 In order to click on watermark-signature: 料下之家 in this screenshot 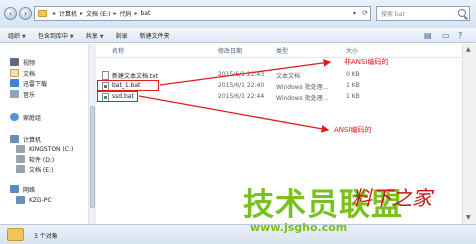, I will do `click(392, 198)`.